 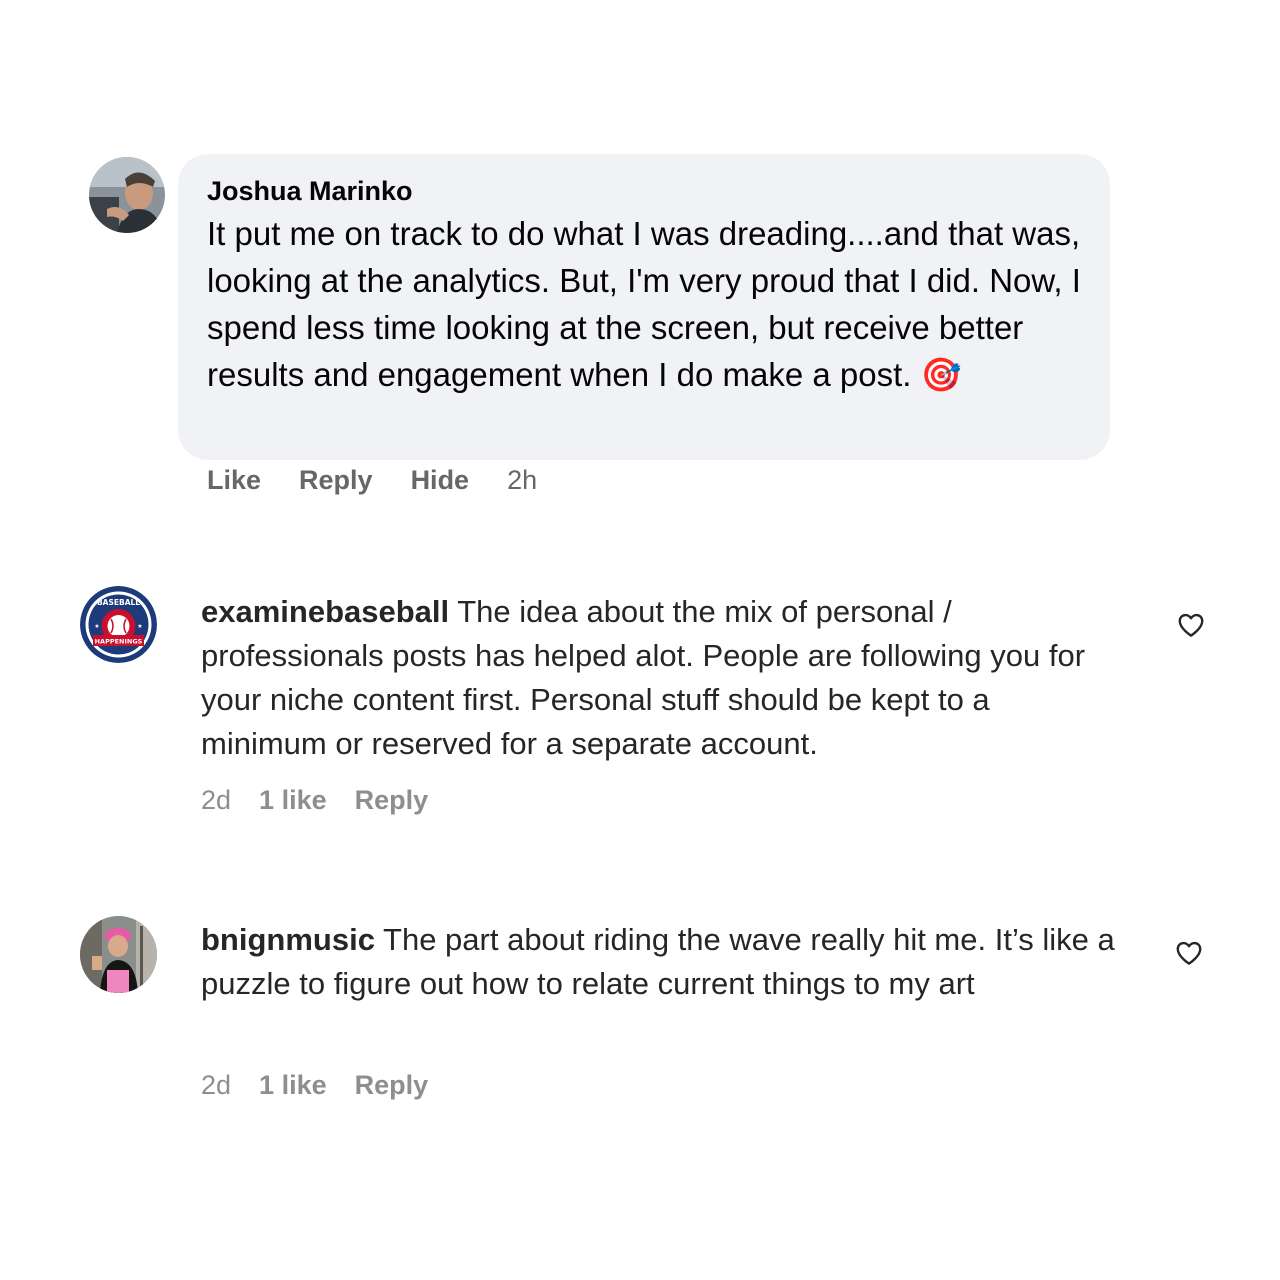 I want to click on comment-timestamp: 2h, so click(x=522, y=480).